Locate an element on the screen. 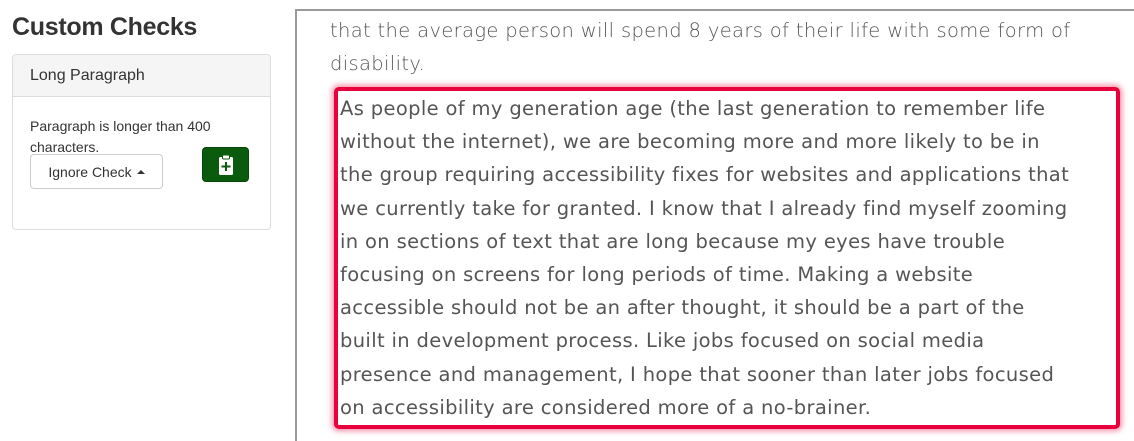  ignore-check-label: Ignore Check is located at coordinates (90, 171).